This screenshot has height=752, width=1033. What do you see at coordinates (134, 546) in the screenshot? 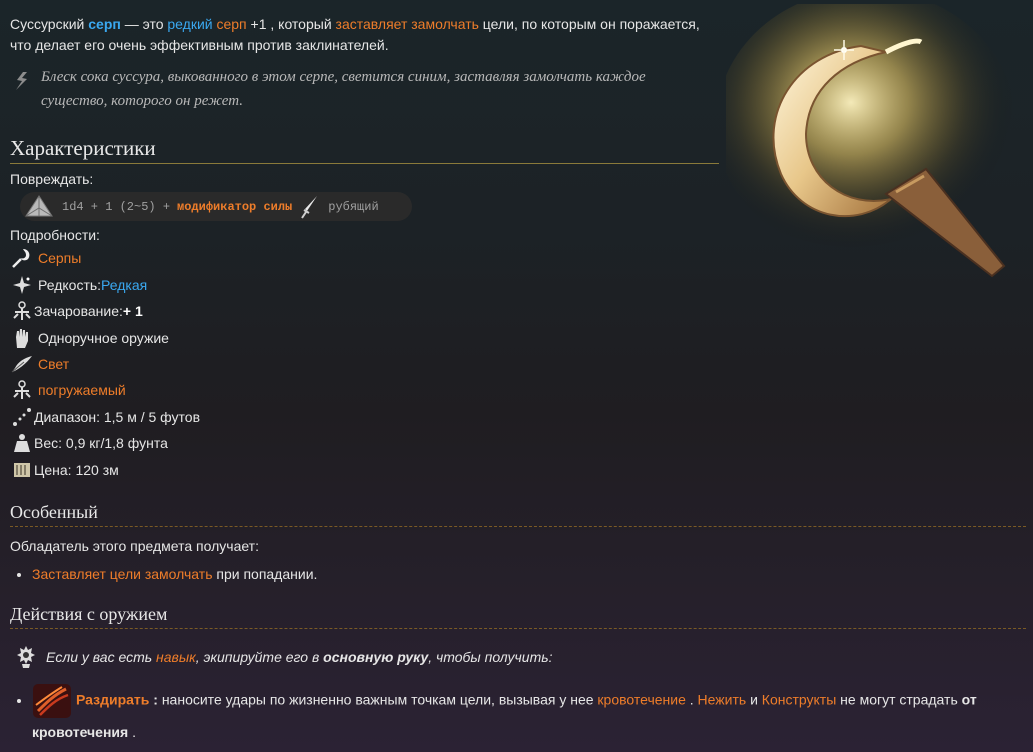
I see `special-intro: Обладатель этого предмета получает:` at bounding box center [134, 546].